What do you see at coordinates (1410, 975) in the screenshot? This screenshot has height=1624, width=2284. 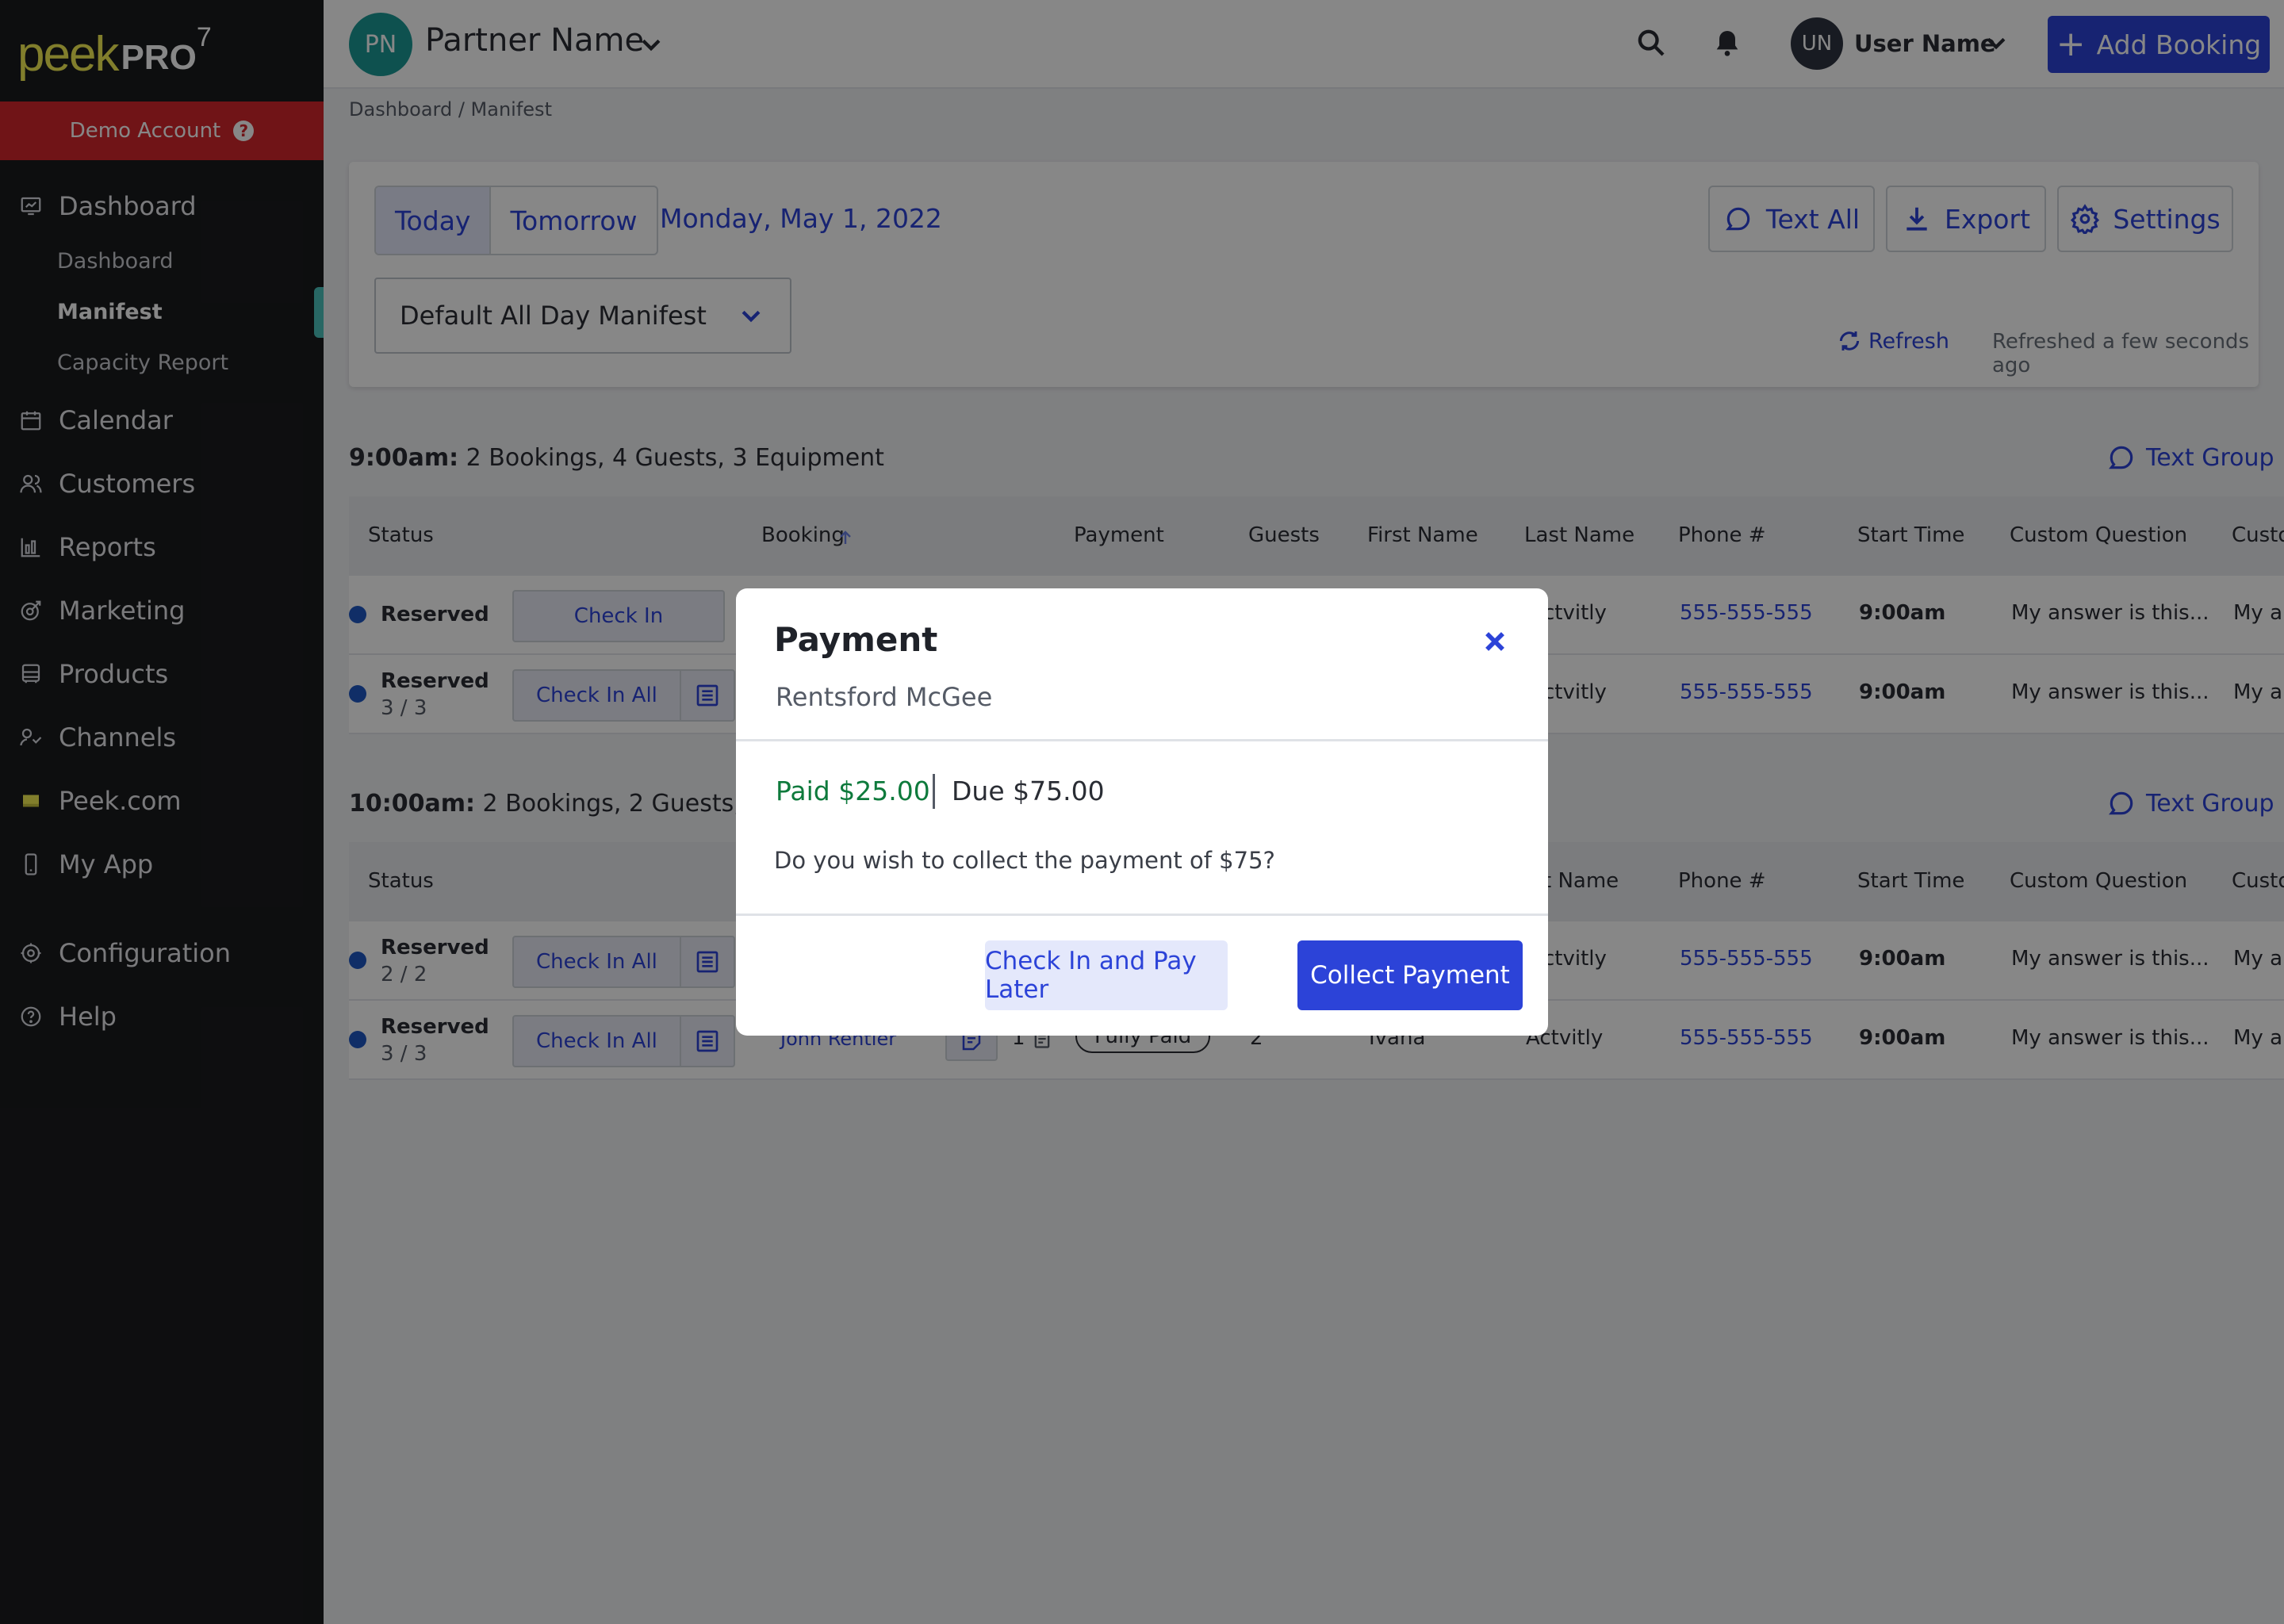 I see `collect-payment-button: Collect Payment` at bounding box center [1410, 975].